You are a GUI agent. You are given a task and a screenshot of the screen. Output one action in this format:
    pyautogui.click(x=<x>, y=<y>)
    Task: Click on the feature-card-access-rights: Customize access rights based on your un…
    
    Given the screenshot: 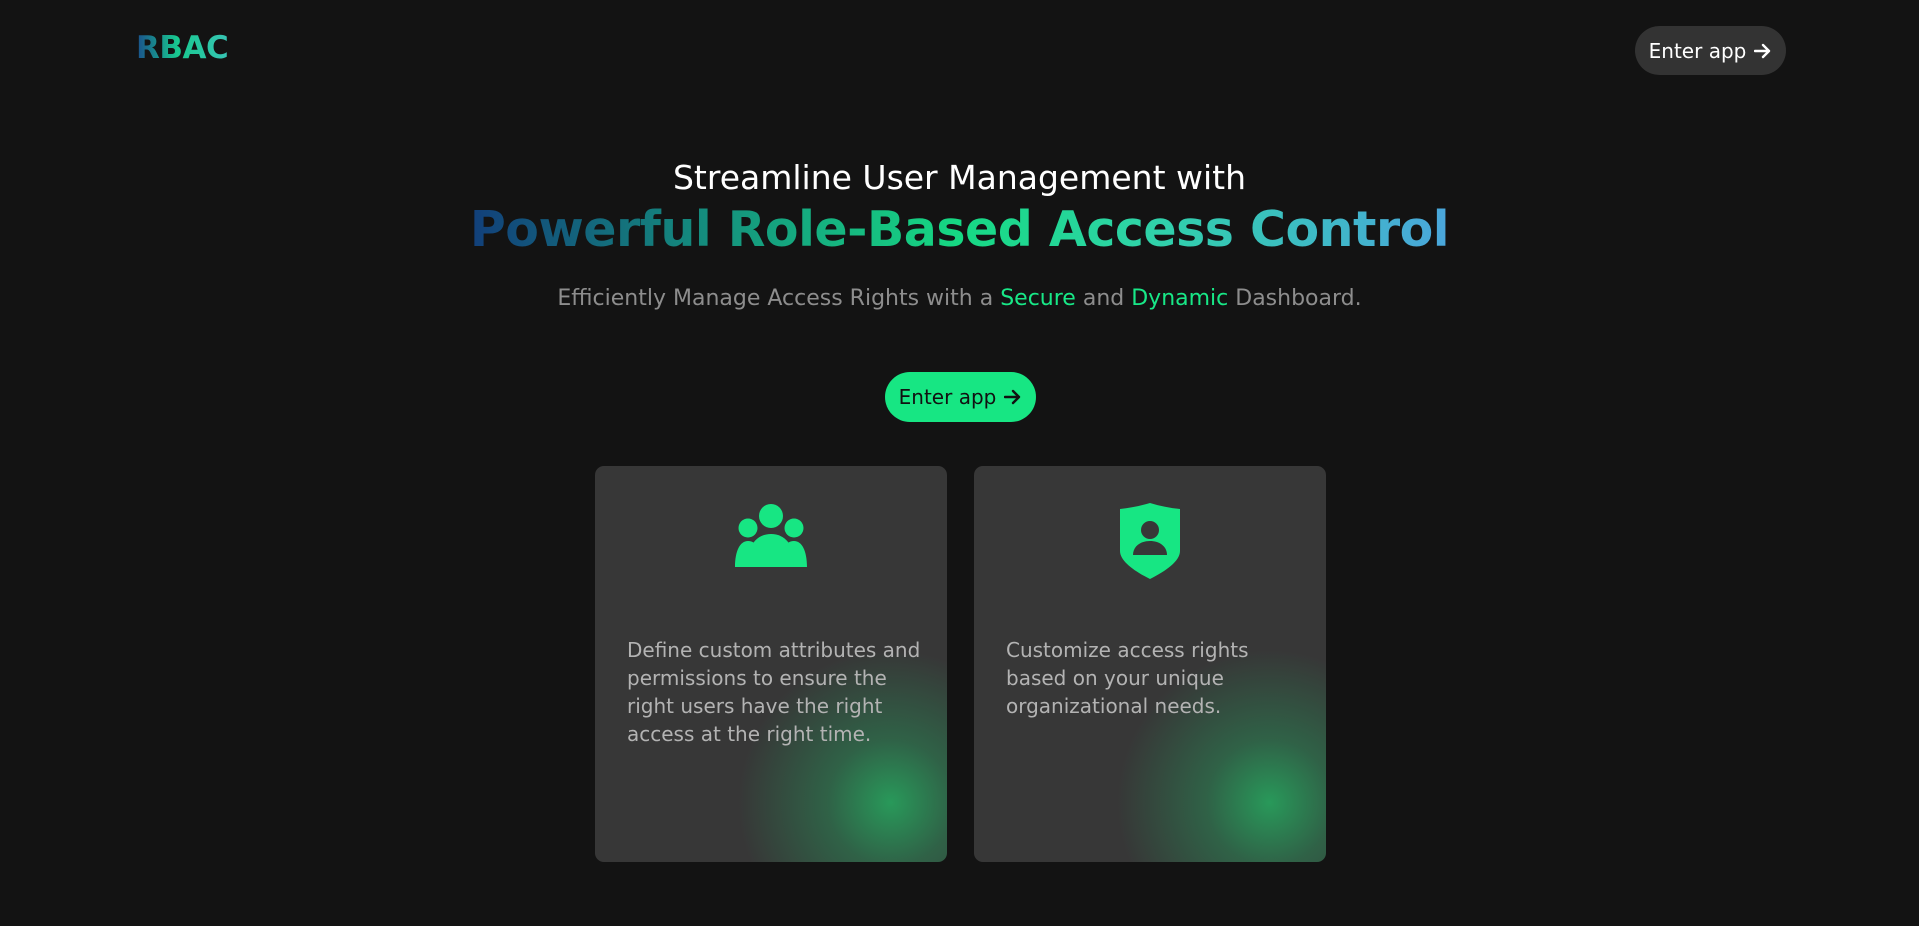 What is the action you would take?
    pyautogui.click(x=1150, y=664)
    